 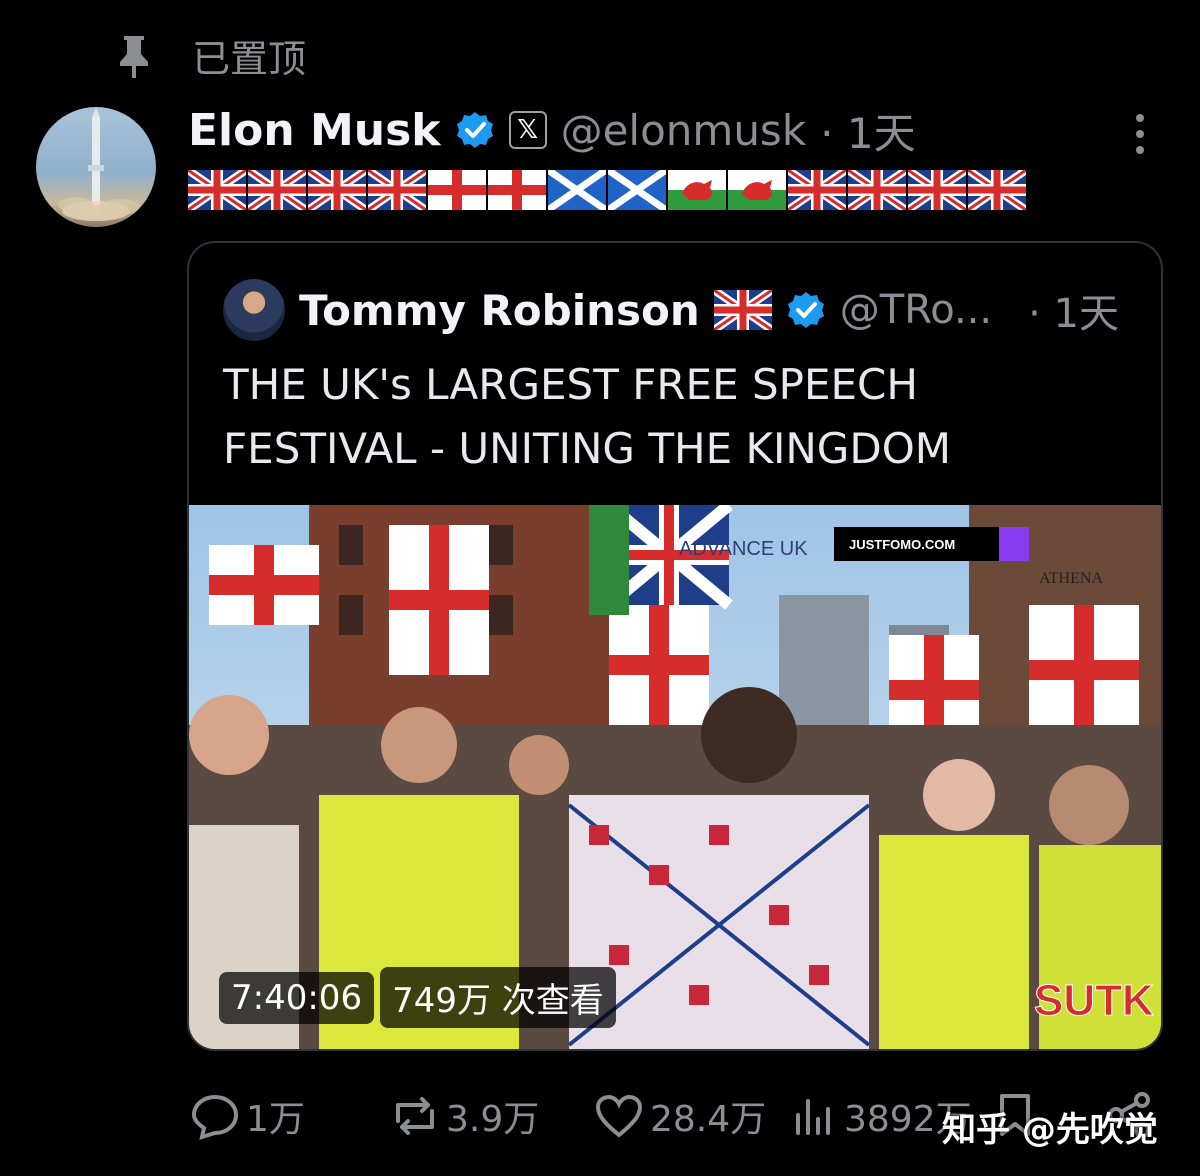 I want to click on athena-logo: ATHENA, so click(x=1071, y=578).